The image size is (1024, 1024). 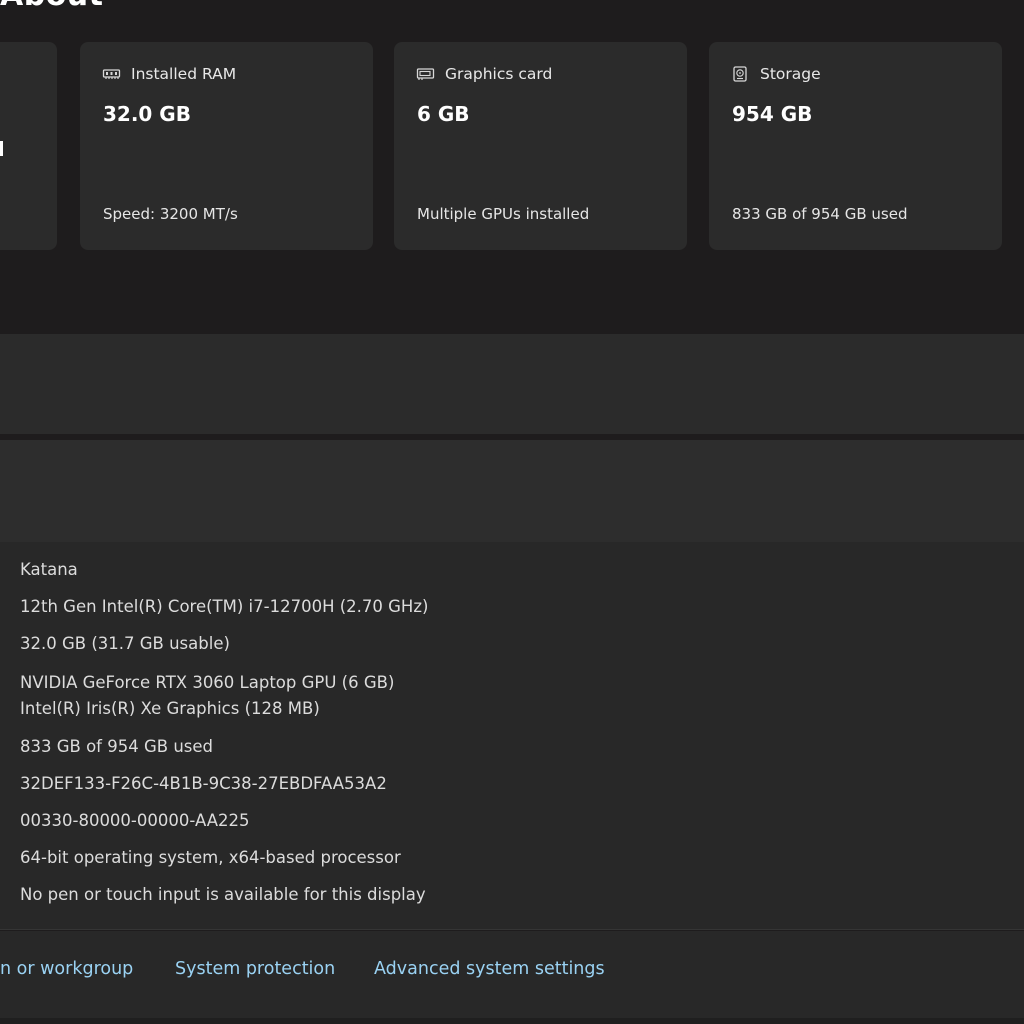 I want to click on ram-icon, so click(x=111, y=74).